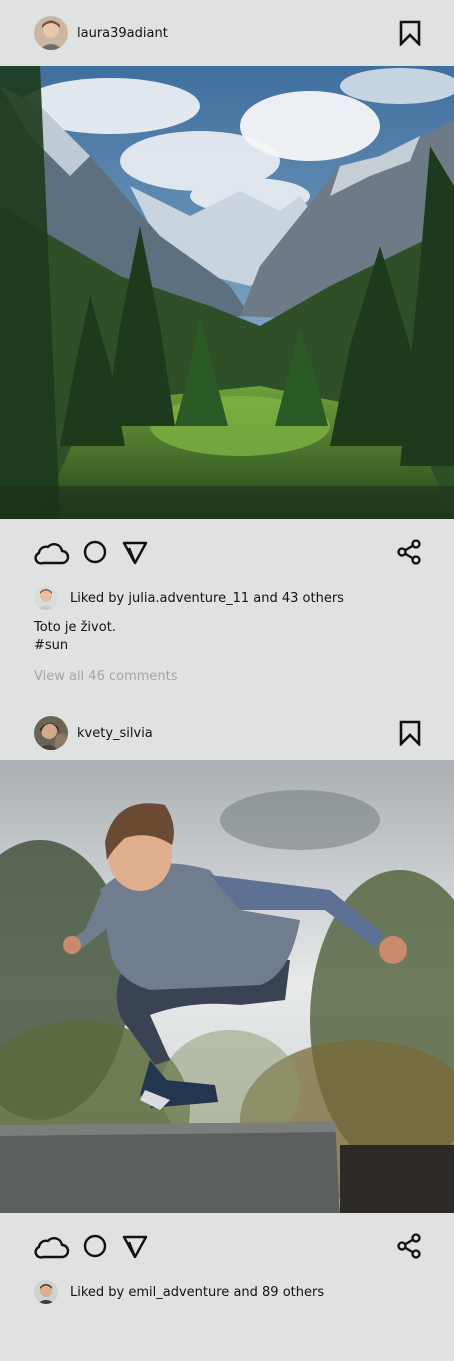 The width and height of the screenshot is (454, 1361). I want to click on post-header: laura39adiant, so click(227, 33).